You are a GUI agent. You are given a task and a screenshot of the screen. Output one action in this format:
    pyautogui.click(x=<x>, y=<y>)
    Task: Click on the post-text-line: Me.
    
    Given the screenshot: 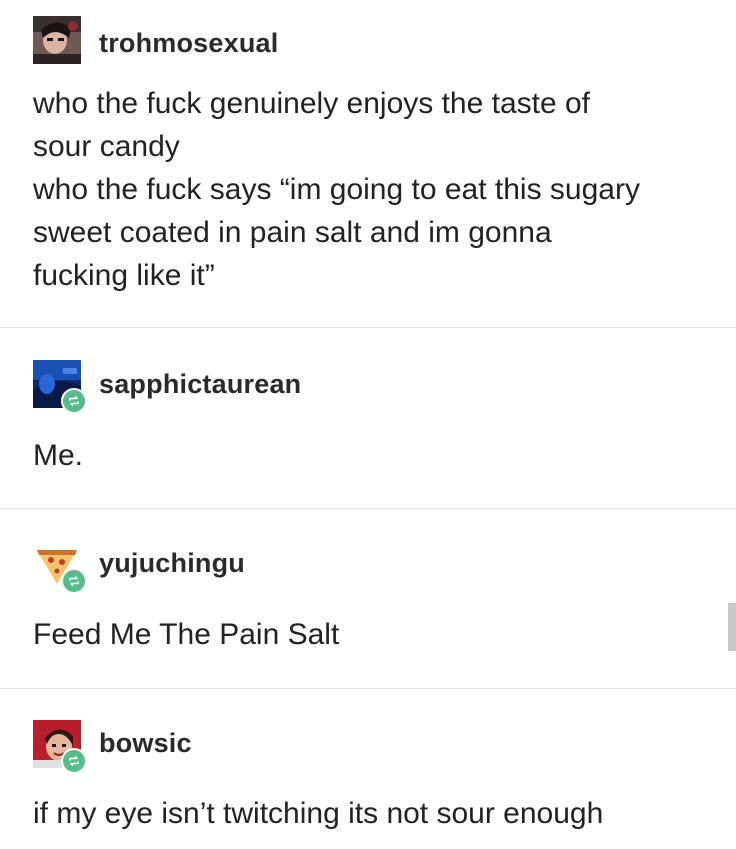 What is the action you would take?
    pyautogui.click(x=58, y=455)
    